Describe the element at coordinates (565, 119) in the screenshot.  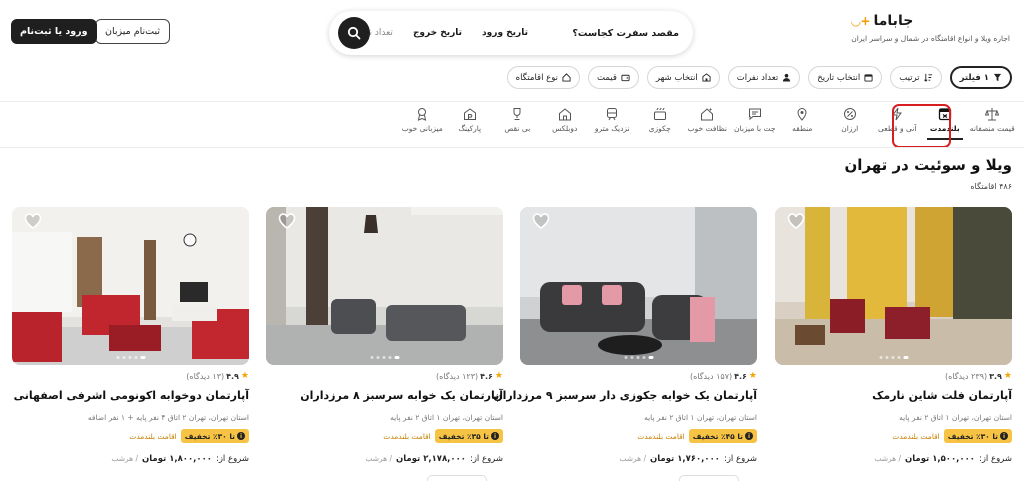
I see `category-duplex: دوبلکس` at that location.